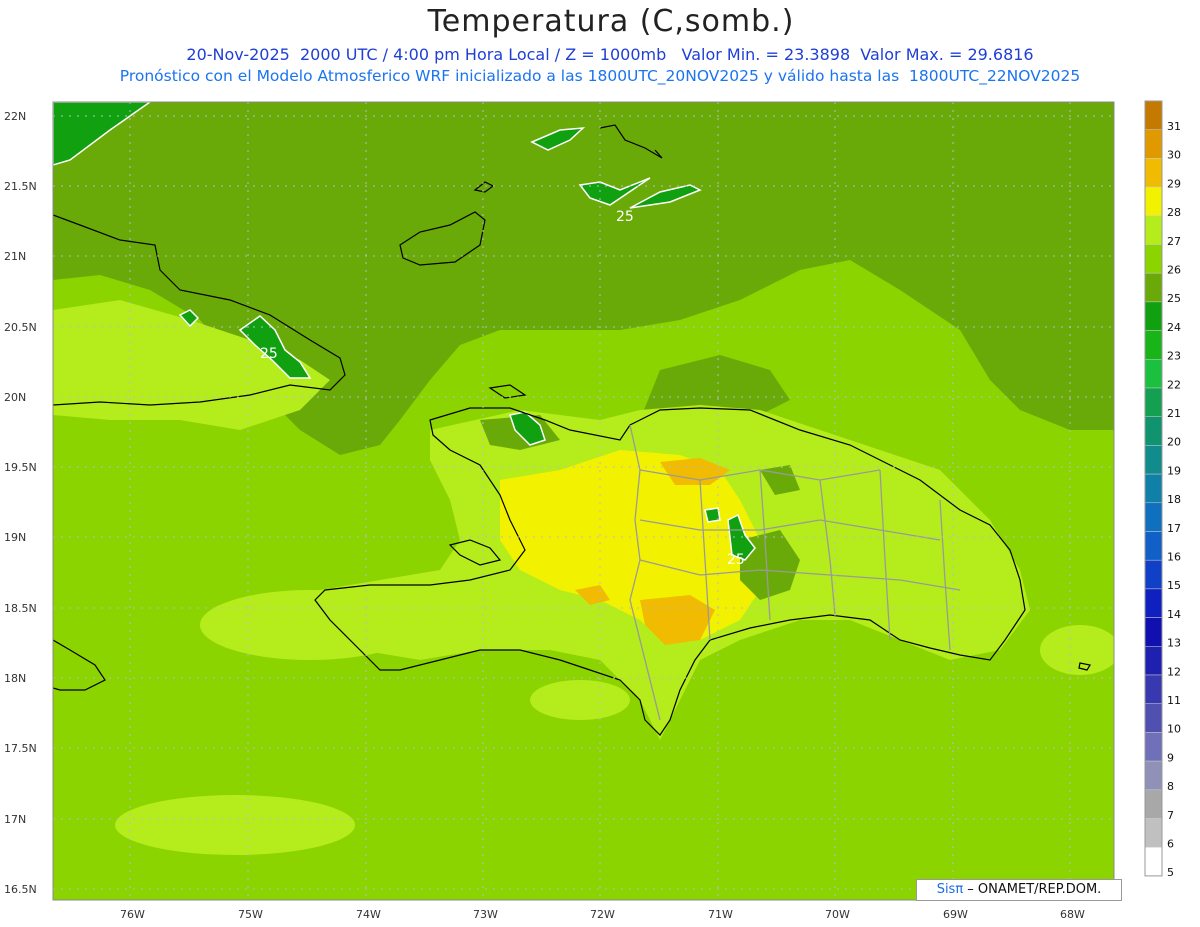 Image resolution: width=1200 pixels, height=927 pixels. I want to click on colorbar-label: 11, so click(1174, 700).